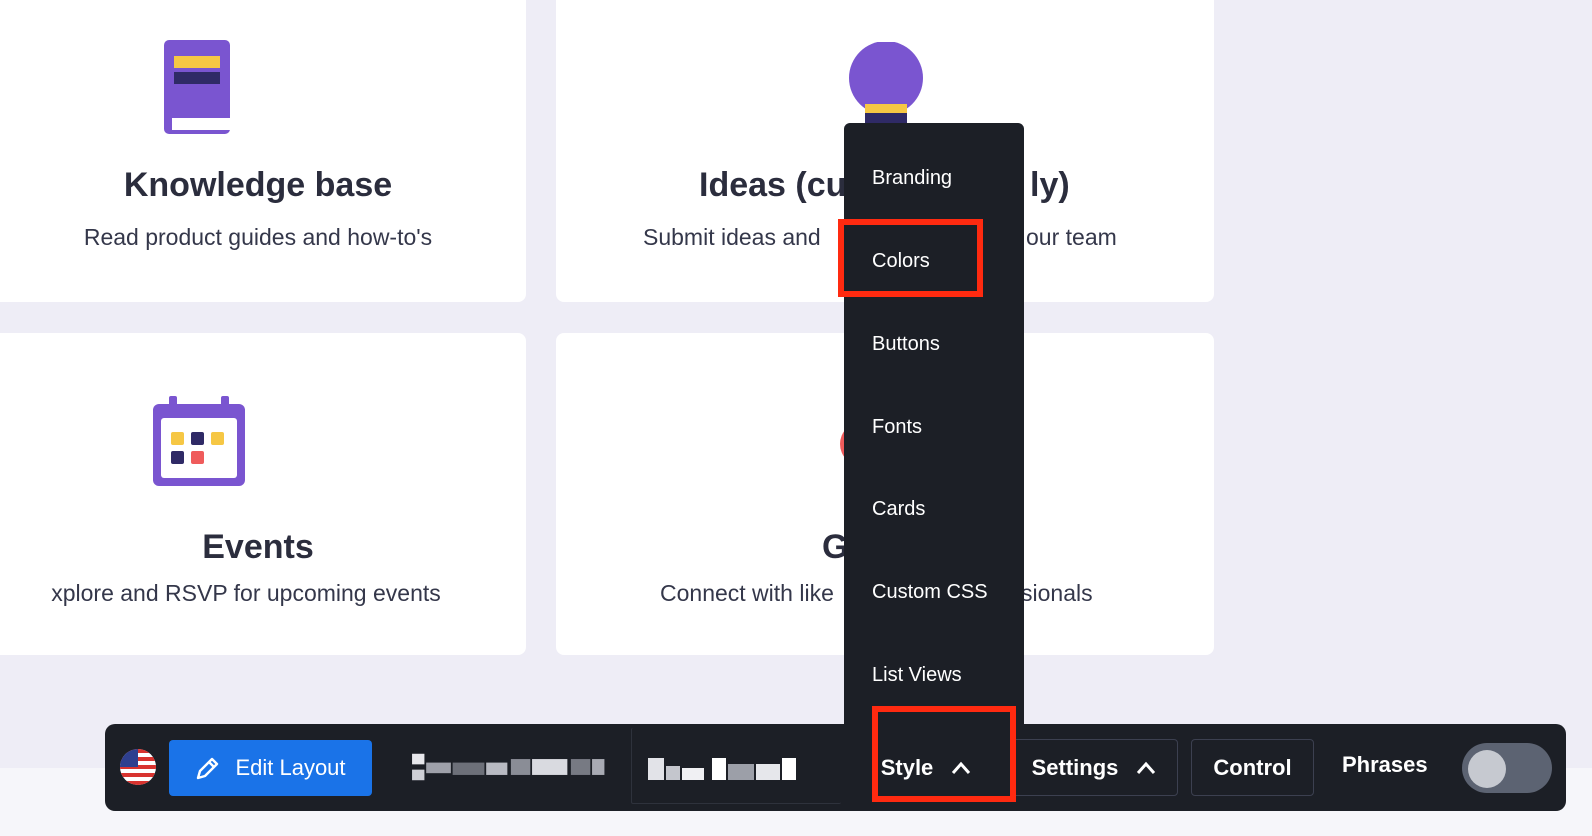 The width and height of the screenshot is (1592, 836). Describe the element at coordinates (258, 237) in the screenshot. I see `card-description: Read product guides and how-to's` at that location.